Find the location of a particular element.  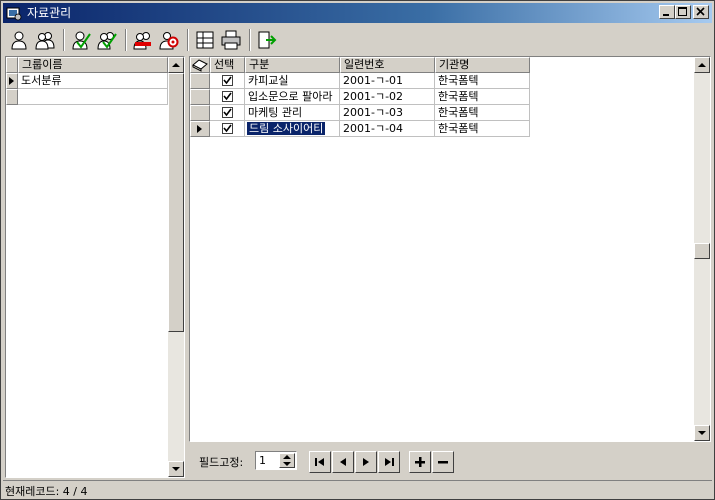

user-edit-icon is located at coordinates (81, 40).